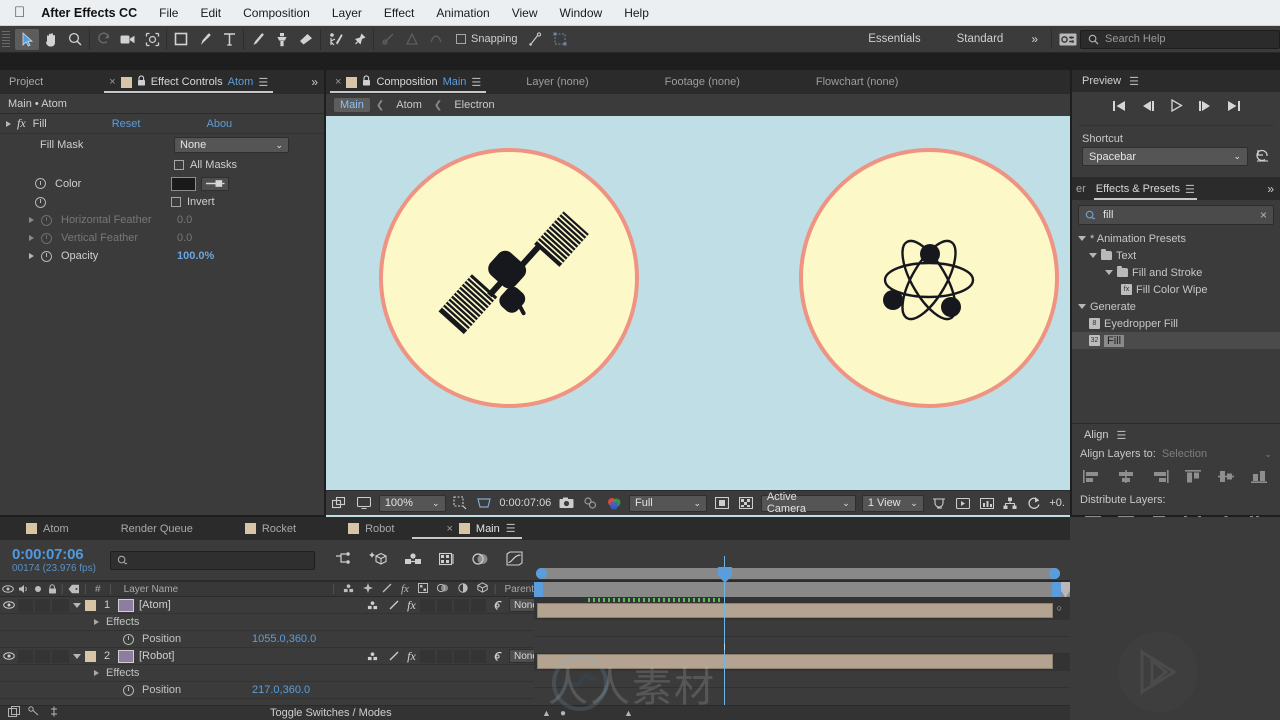  Describe the element at coordinates (25, 656) in the screenshot. I see `layer-audio-toggle` at that location.